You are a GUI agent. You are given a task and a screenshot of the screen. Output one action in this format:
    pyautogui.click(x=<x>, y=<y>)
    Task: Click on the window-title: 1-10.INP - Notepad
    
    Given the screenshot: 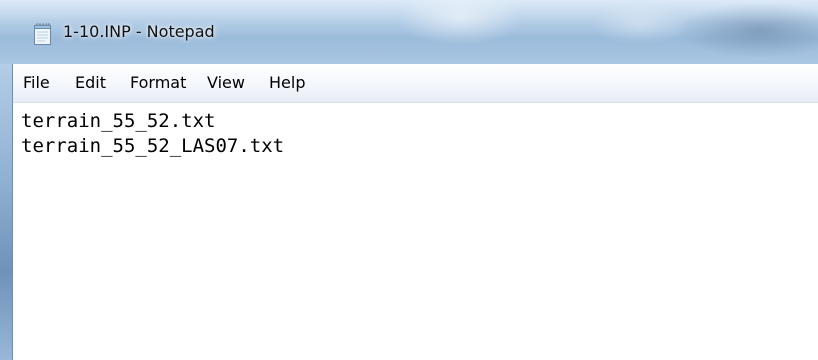 What is the action you would take?
    pyautogui.click(x=139, y=31)
    